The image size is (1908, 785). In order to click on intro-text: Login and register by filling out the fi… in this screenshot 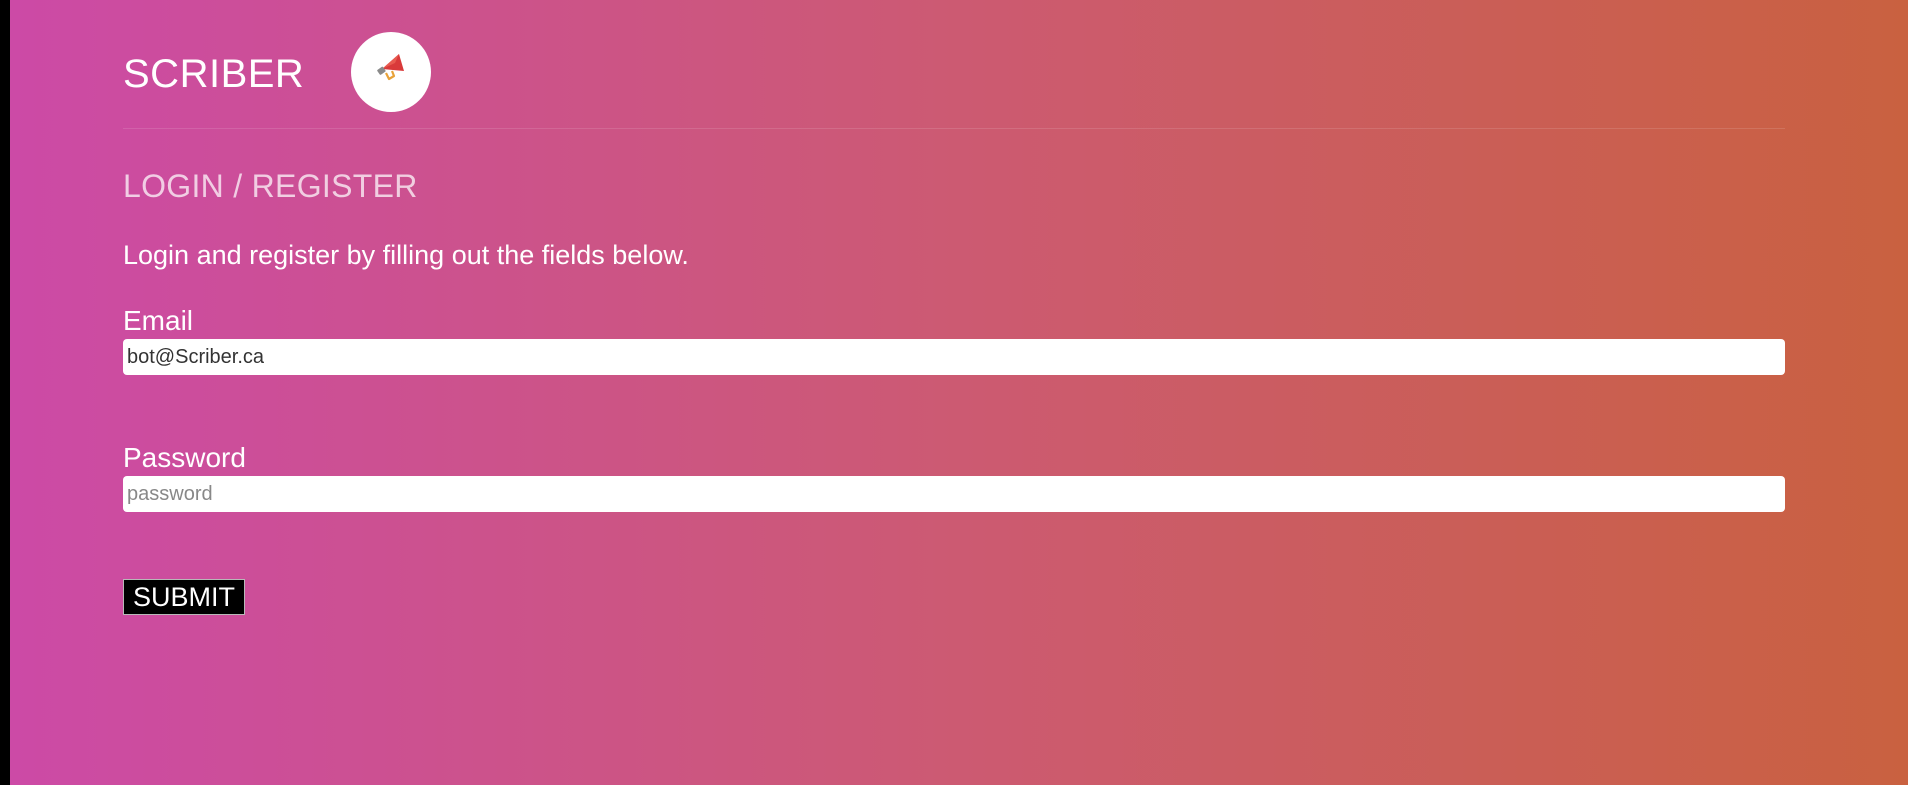, I will do `click(406, 255)`.